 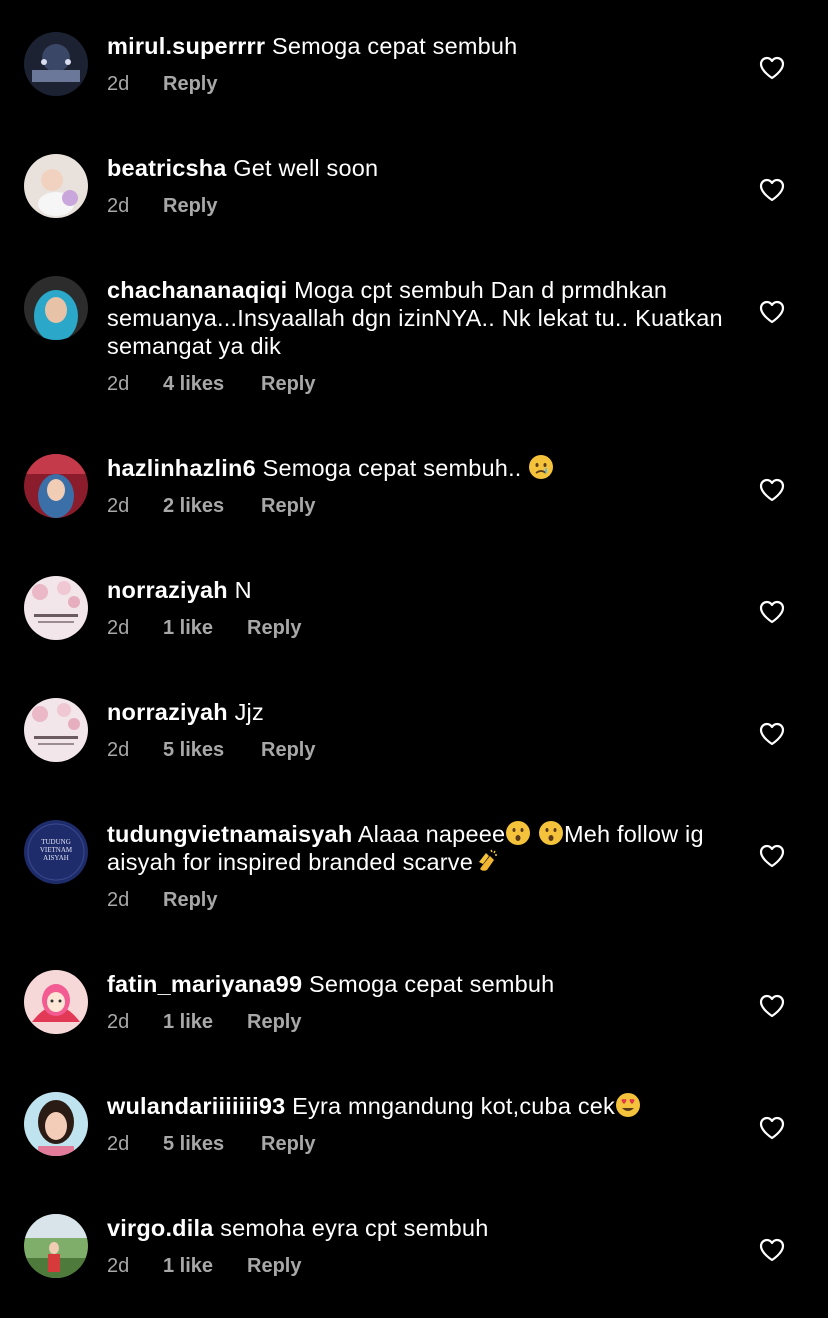 I want to click on comment-text: norraziyah N, so click(x=422, y=590).